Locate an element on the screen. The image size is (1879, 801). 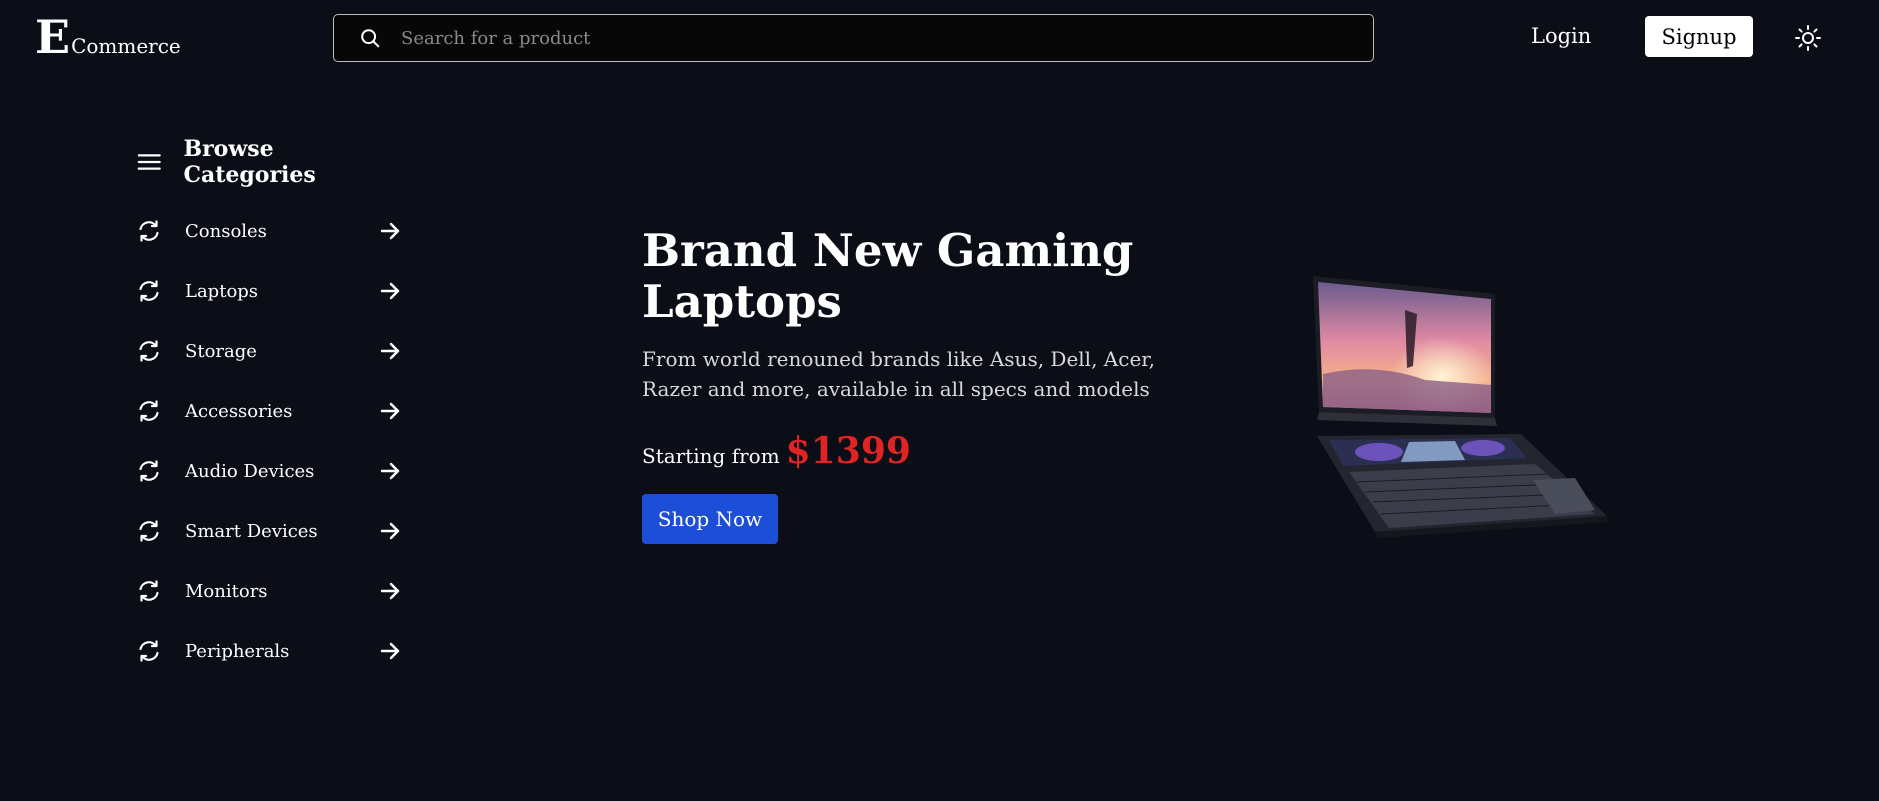
price-row: Starting from $1399 is located at coordinates (902, 451).